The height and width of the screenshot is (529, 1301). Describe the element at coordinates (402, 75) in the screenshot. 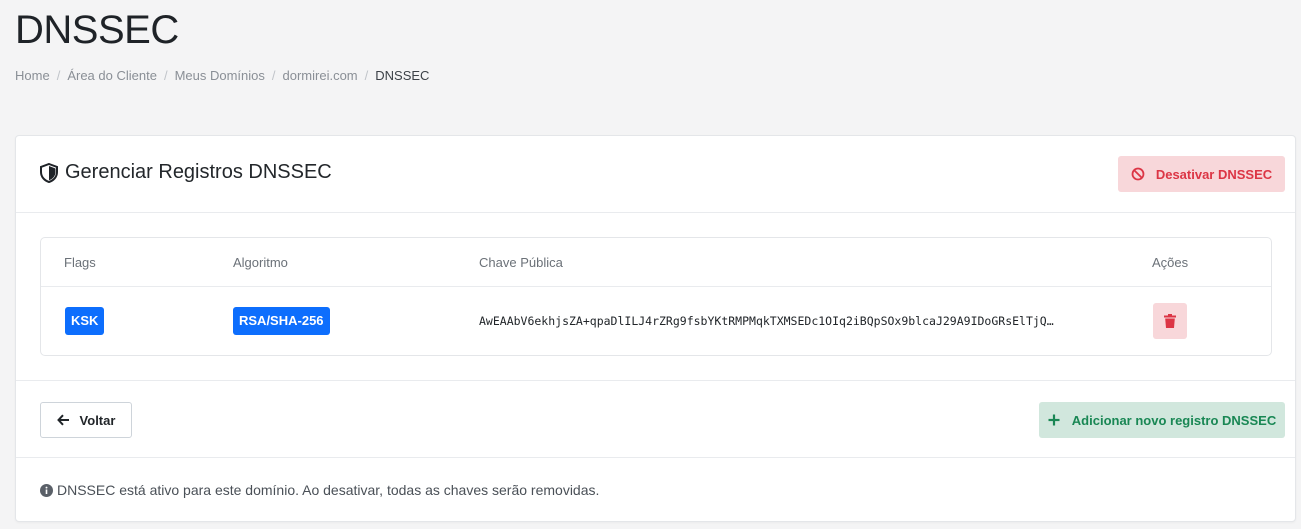

I see `breadcrumb-current: DNSSEC` at that location.